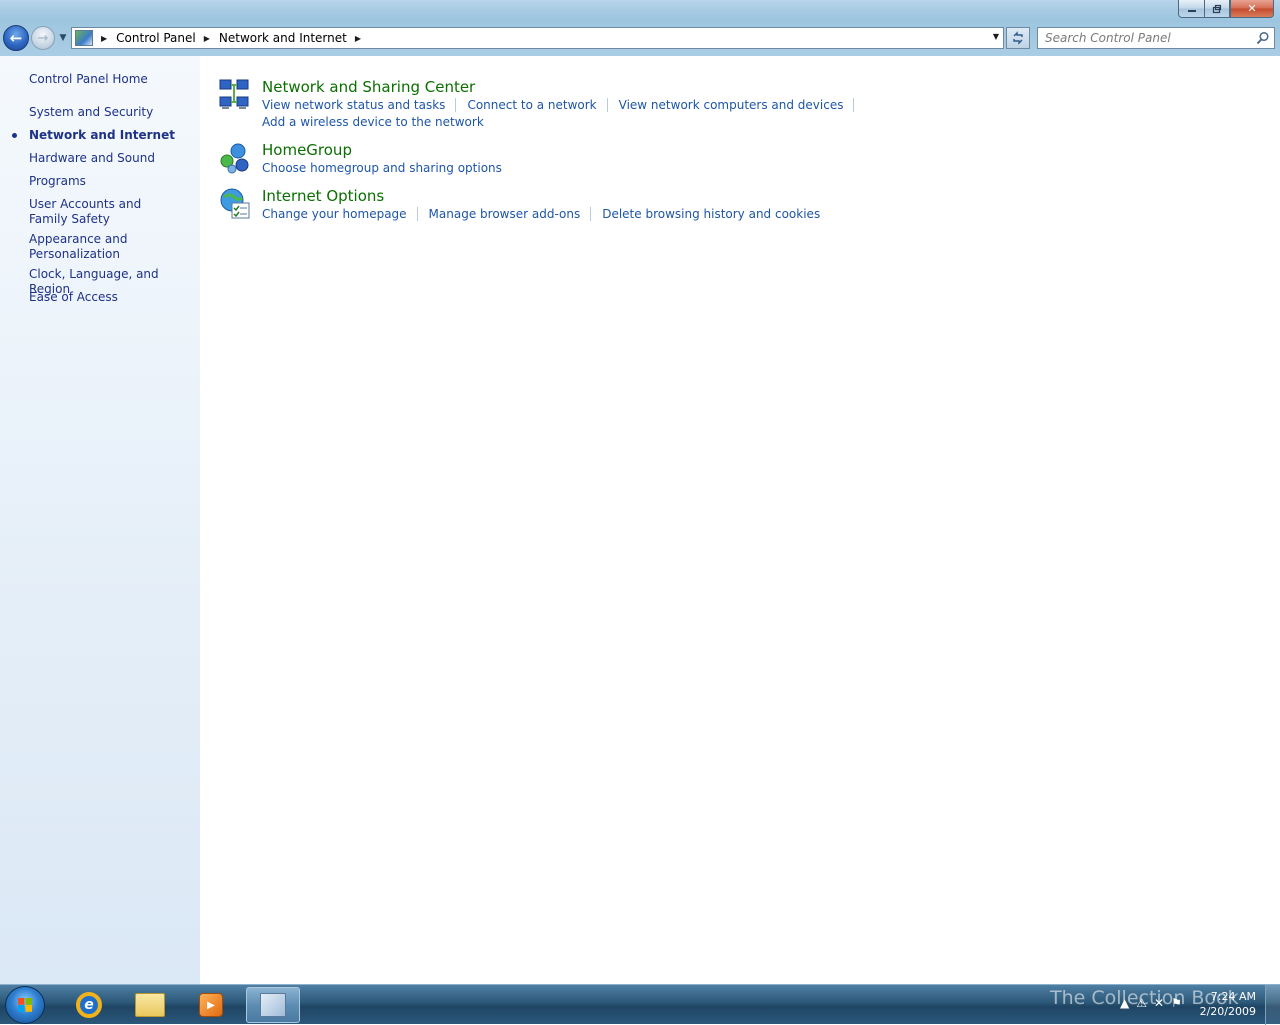 This screenshot has height=1025, width=1280. I want to click on add-wireless-device-link: Add a wireless device to the network, so click(378, 122).